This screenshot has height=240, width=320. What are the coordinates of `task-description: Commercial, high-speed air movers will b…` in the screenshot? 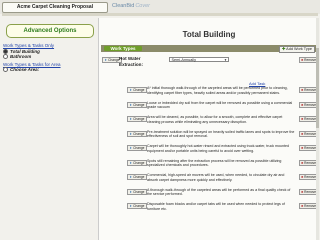 It's located at (216, 177).